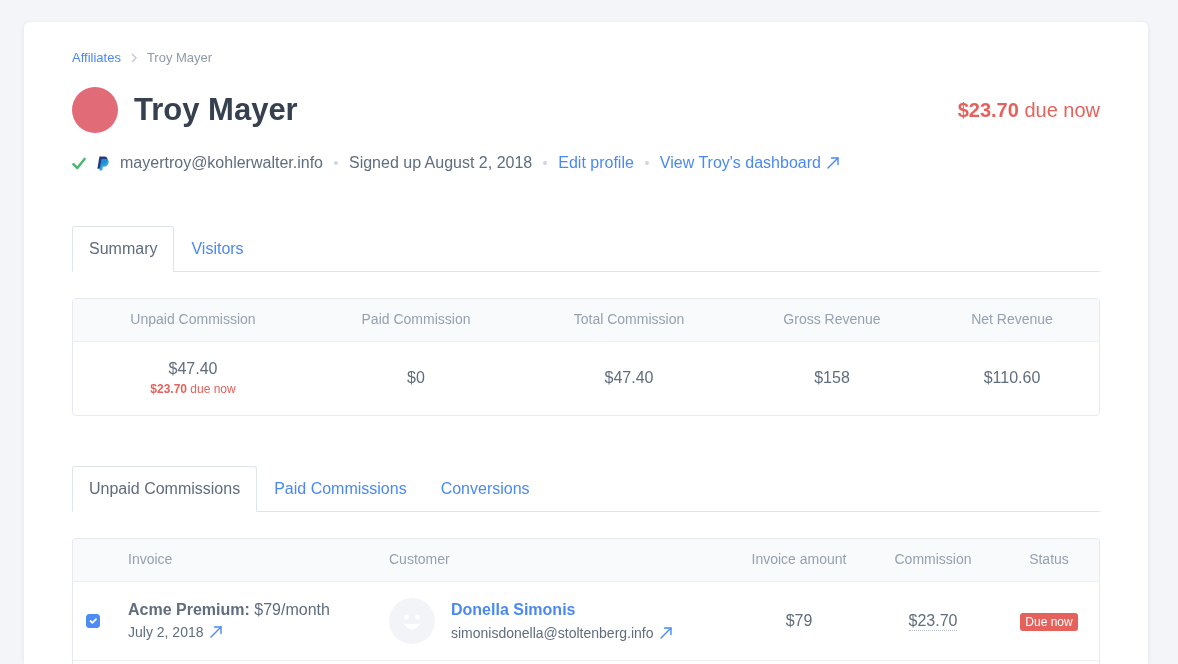  Describe the element at coordinates (95, 110) in the screenshot. I see `avatar-icon` at that location.